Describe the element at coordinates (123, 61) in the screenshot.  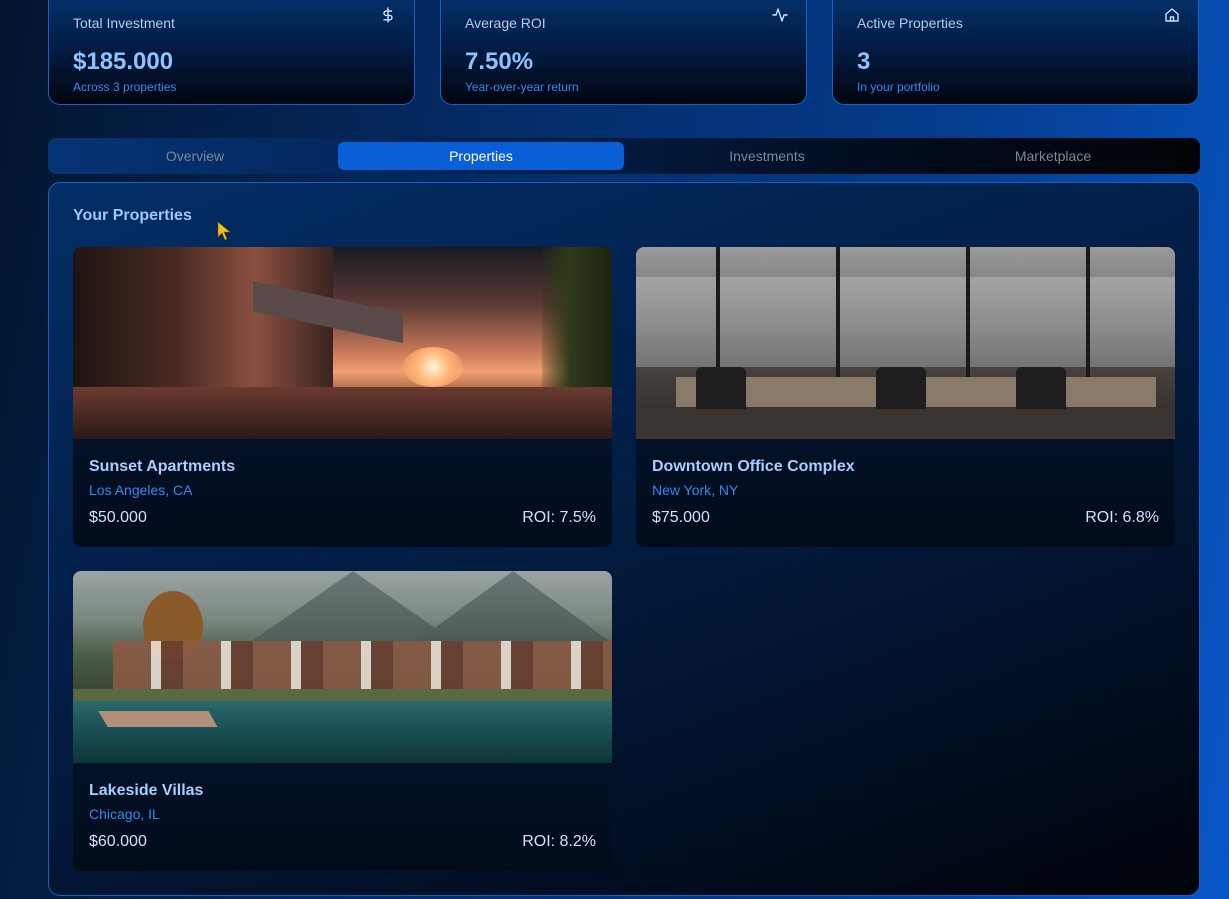
I see `stat-value: $185.000` at that location.